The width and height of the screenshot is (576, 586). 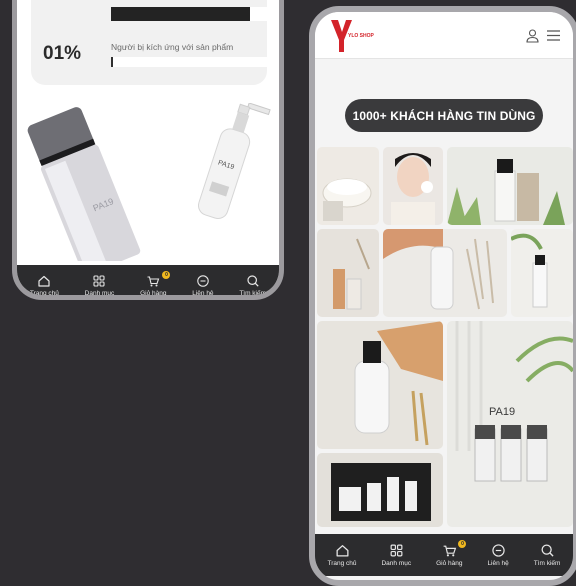 What do you see at coordinates (190, 62) in the screenshot?
I see `irritation-bar` at bounding box center [190, 62].